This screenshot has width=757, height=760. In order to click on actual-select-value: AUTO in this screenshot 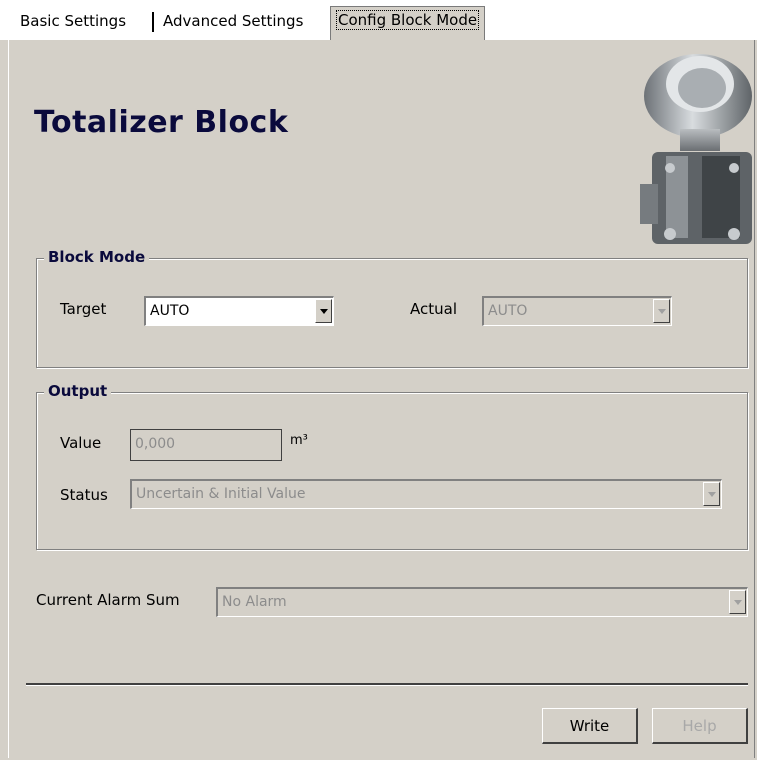, I will do `click(508, 311)`.